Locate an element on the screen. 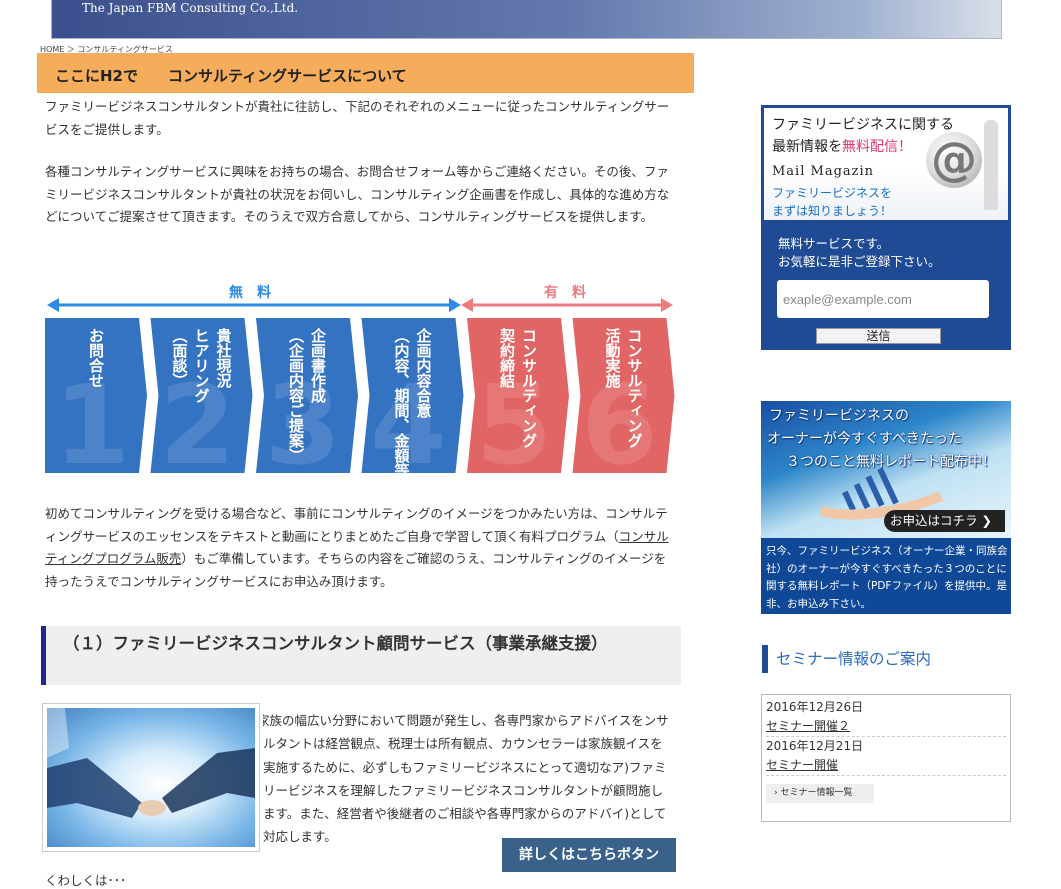 This screenshot has height=889, width=1061. flow-step-text: 契約締結 is located at coordinates (507, 358).